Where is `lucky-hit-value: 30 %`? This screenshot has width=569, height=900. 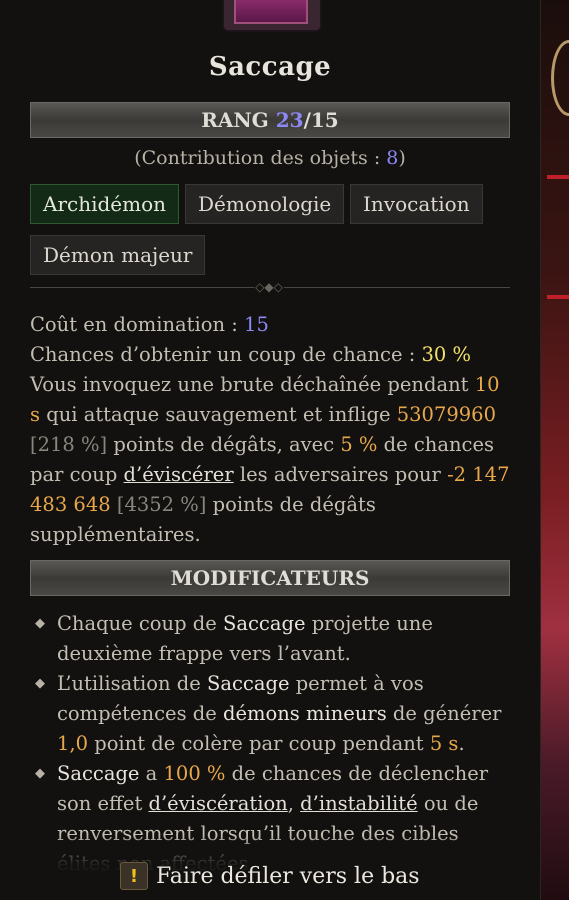 lucky-hit-value: 30 % is located at coordinates (446, 354).